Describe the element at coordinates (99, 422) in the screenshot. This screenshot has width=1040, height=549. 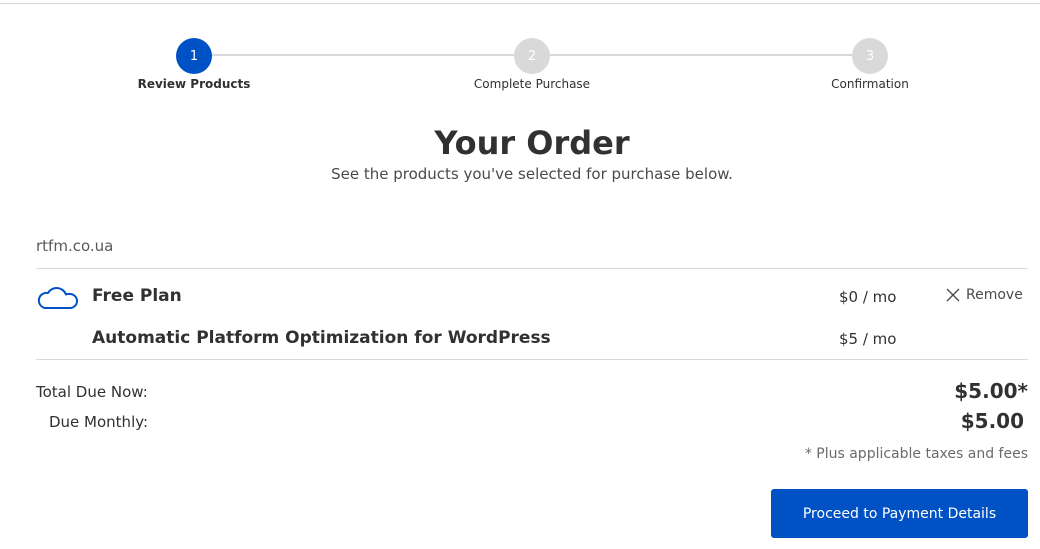
I see `due-monthly-label: Due Monthly:` at that location.